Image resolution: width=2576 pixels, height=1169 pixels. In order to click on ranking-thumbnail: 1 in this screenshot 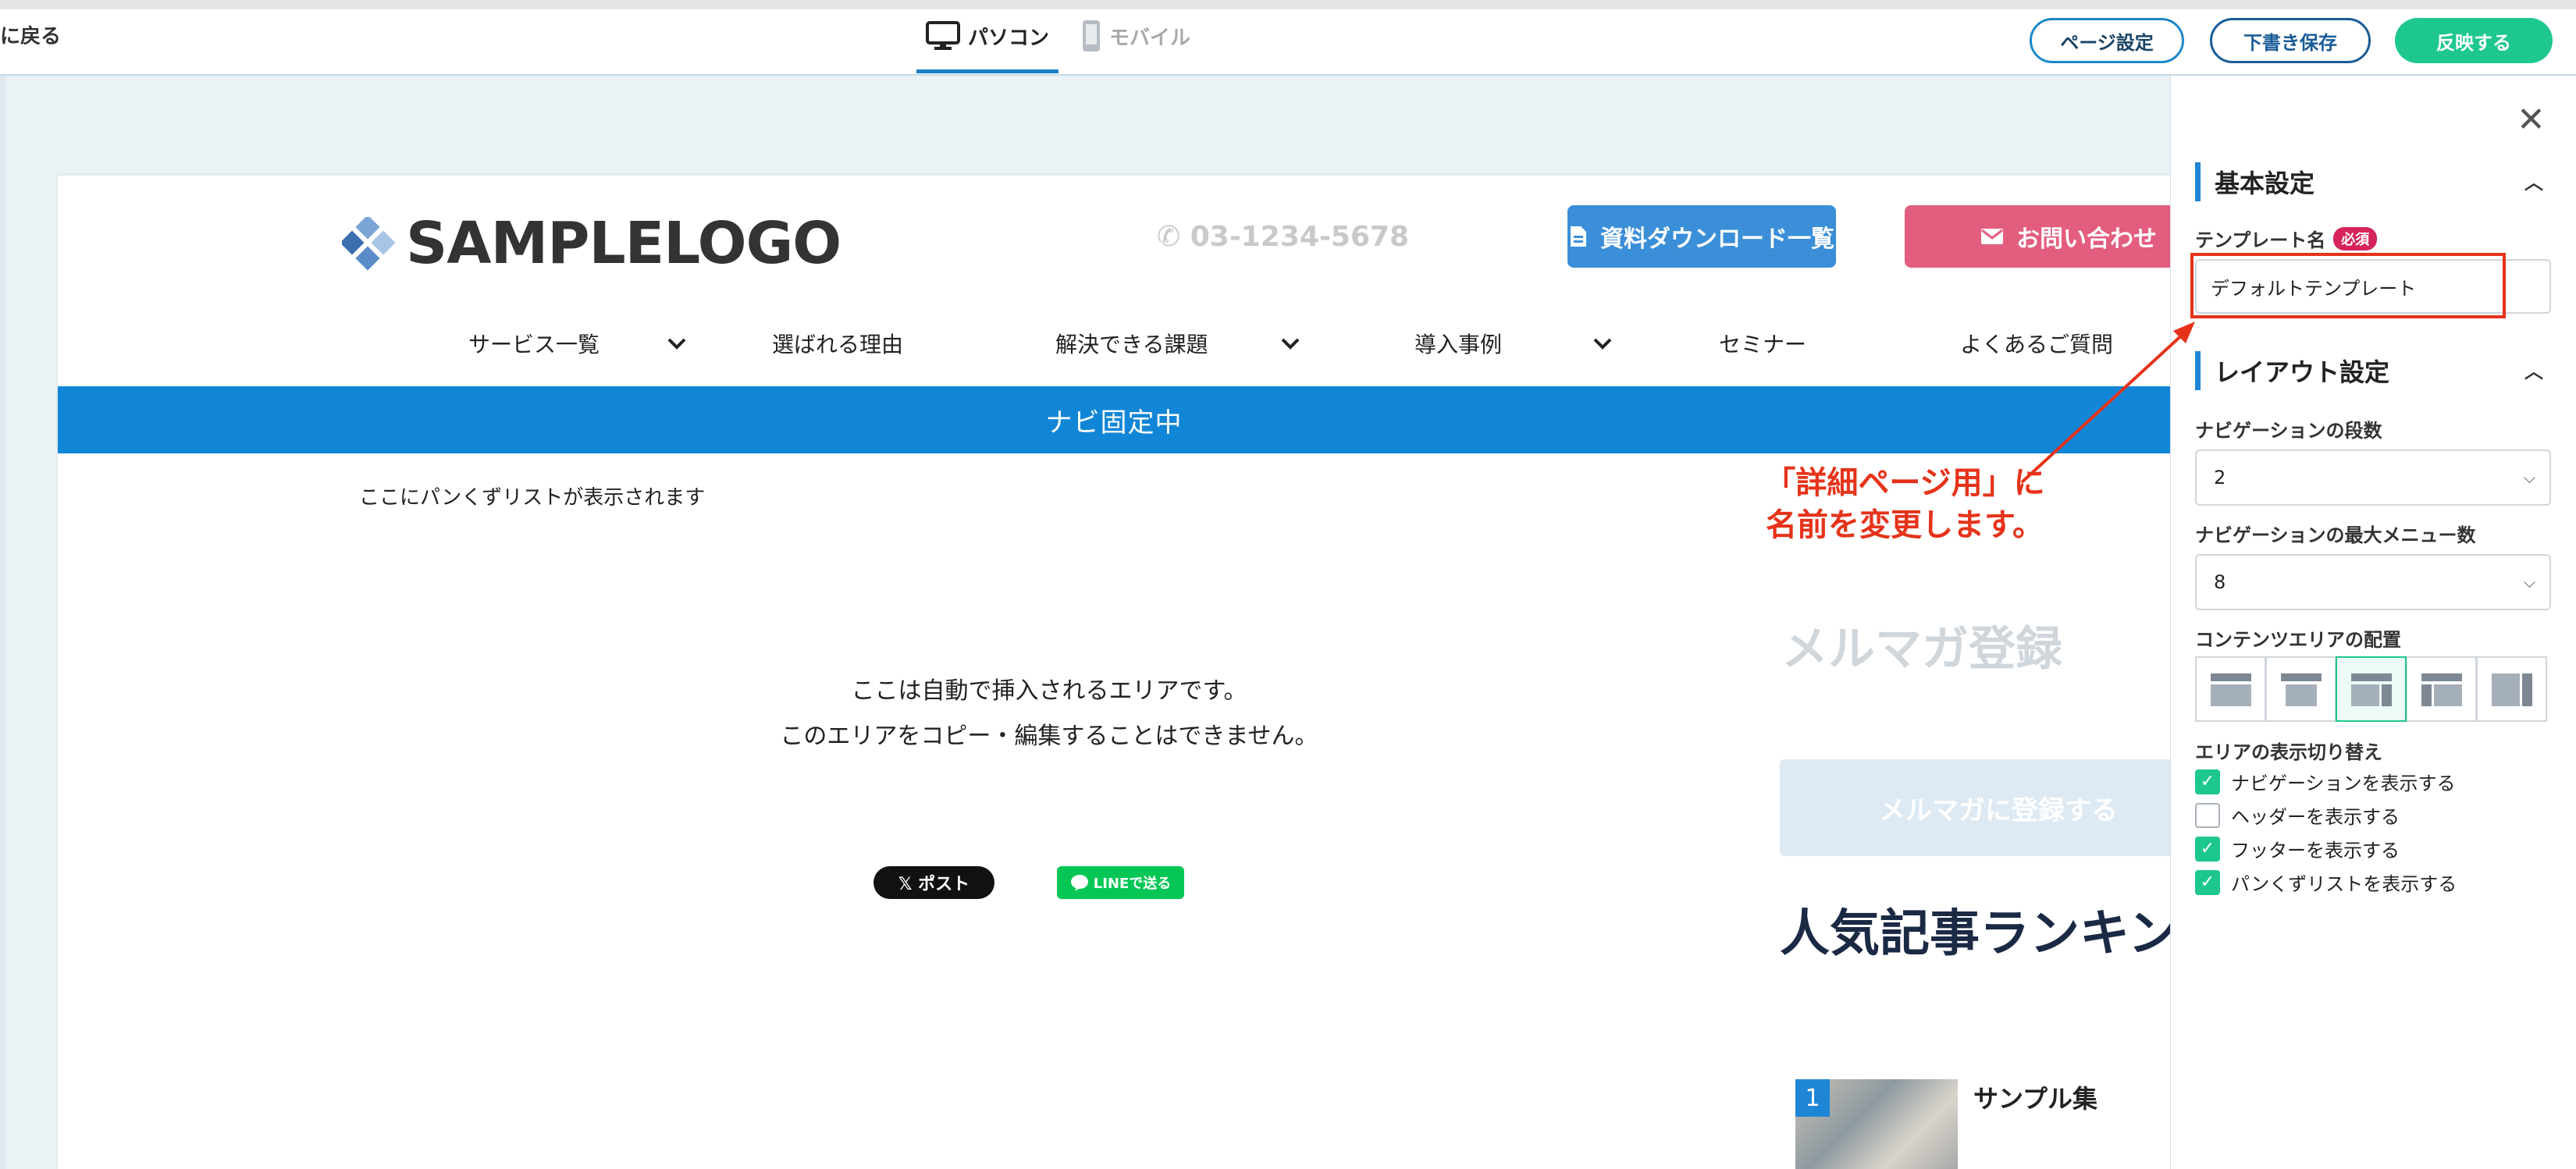, I will do `click(1877, 1124)`.